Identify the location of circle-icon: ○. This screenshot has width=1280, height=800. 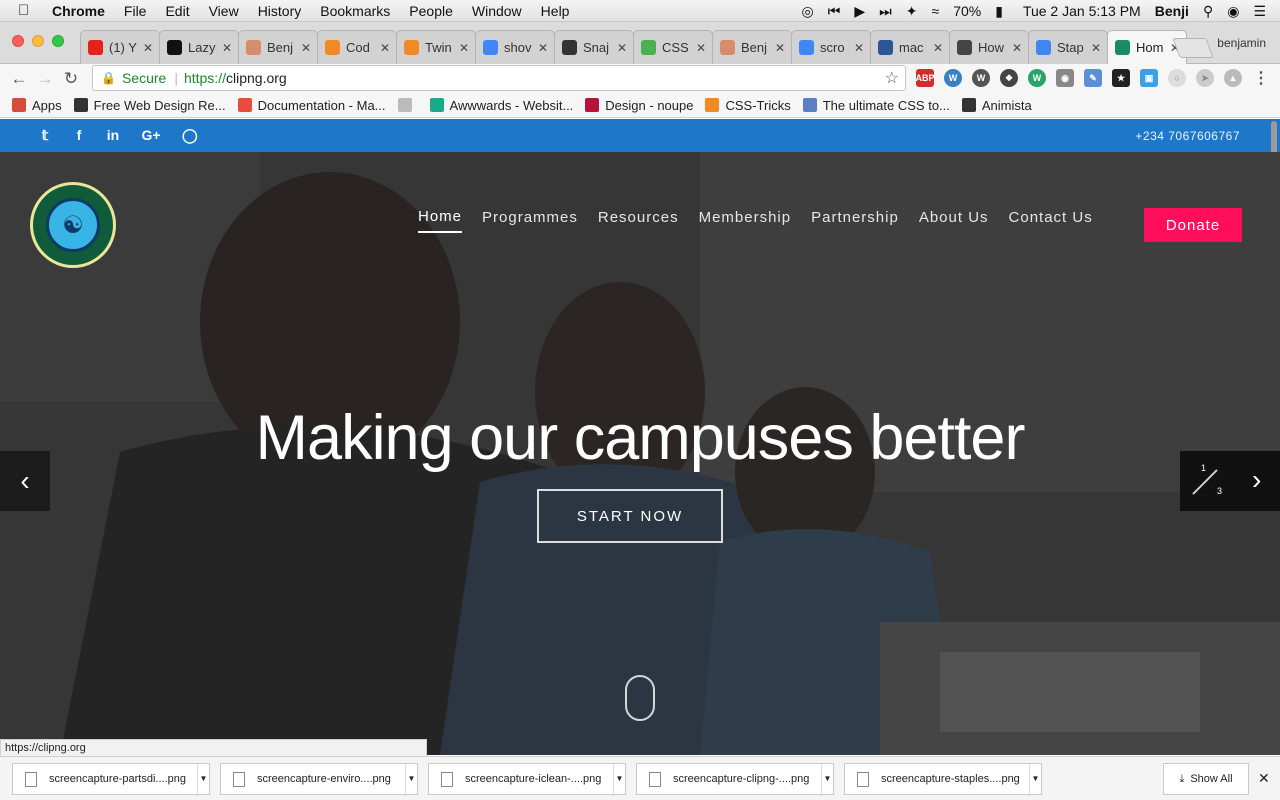
(1177, 78).